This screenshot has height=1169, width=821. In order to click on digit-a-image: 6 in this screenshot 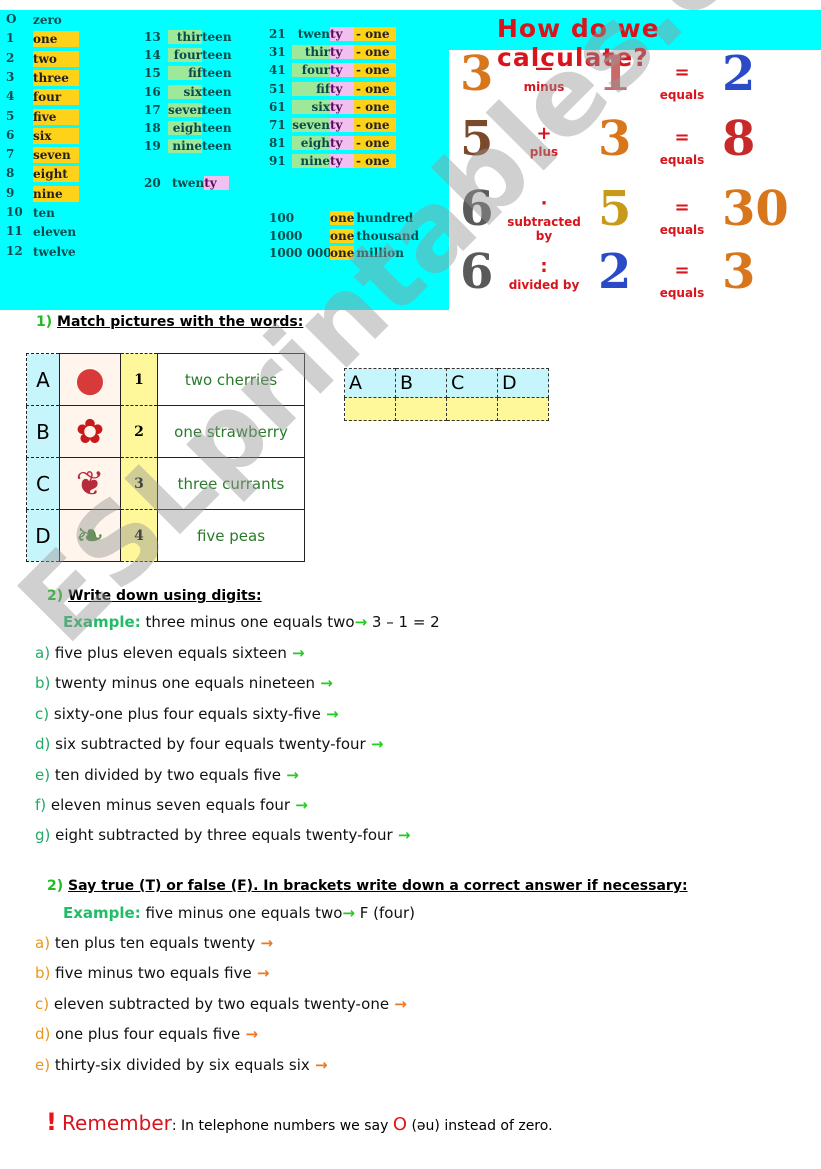, I will do `click(477, 209)`.